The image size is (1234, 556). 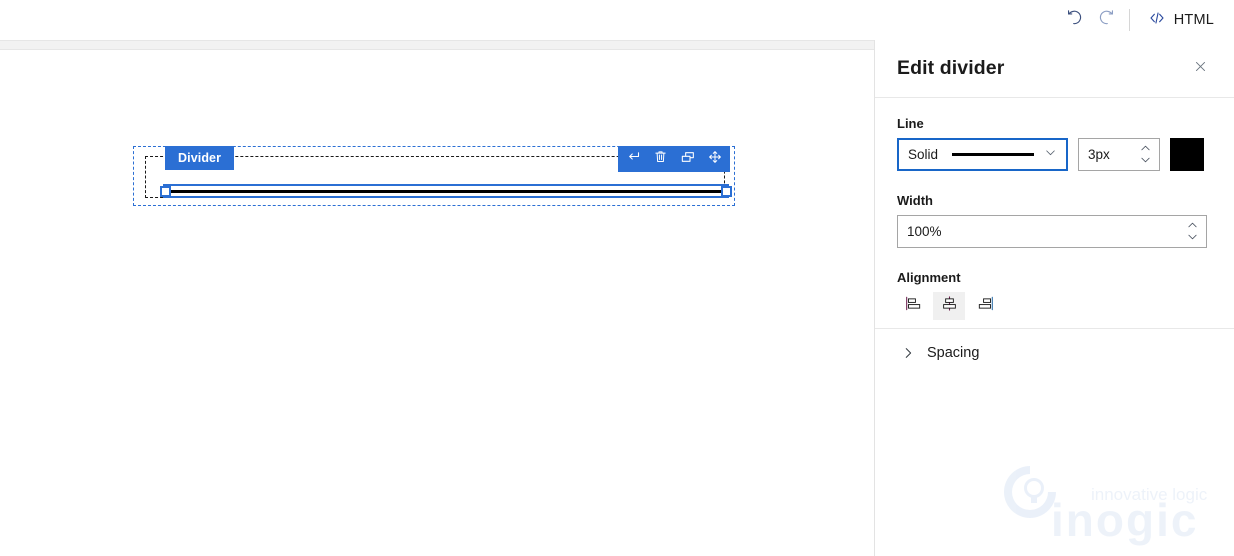 What do you see at coordinates (165, 191) in the screenshot?
I see `resize-handle-left` at bounding box center [165, 191].